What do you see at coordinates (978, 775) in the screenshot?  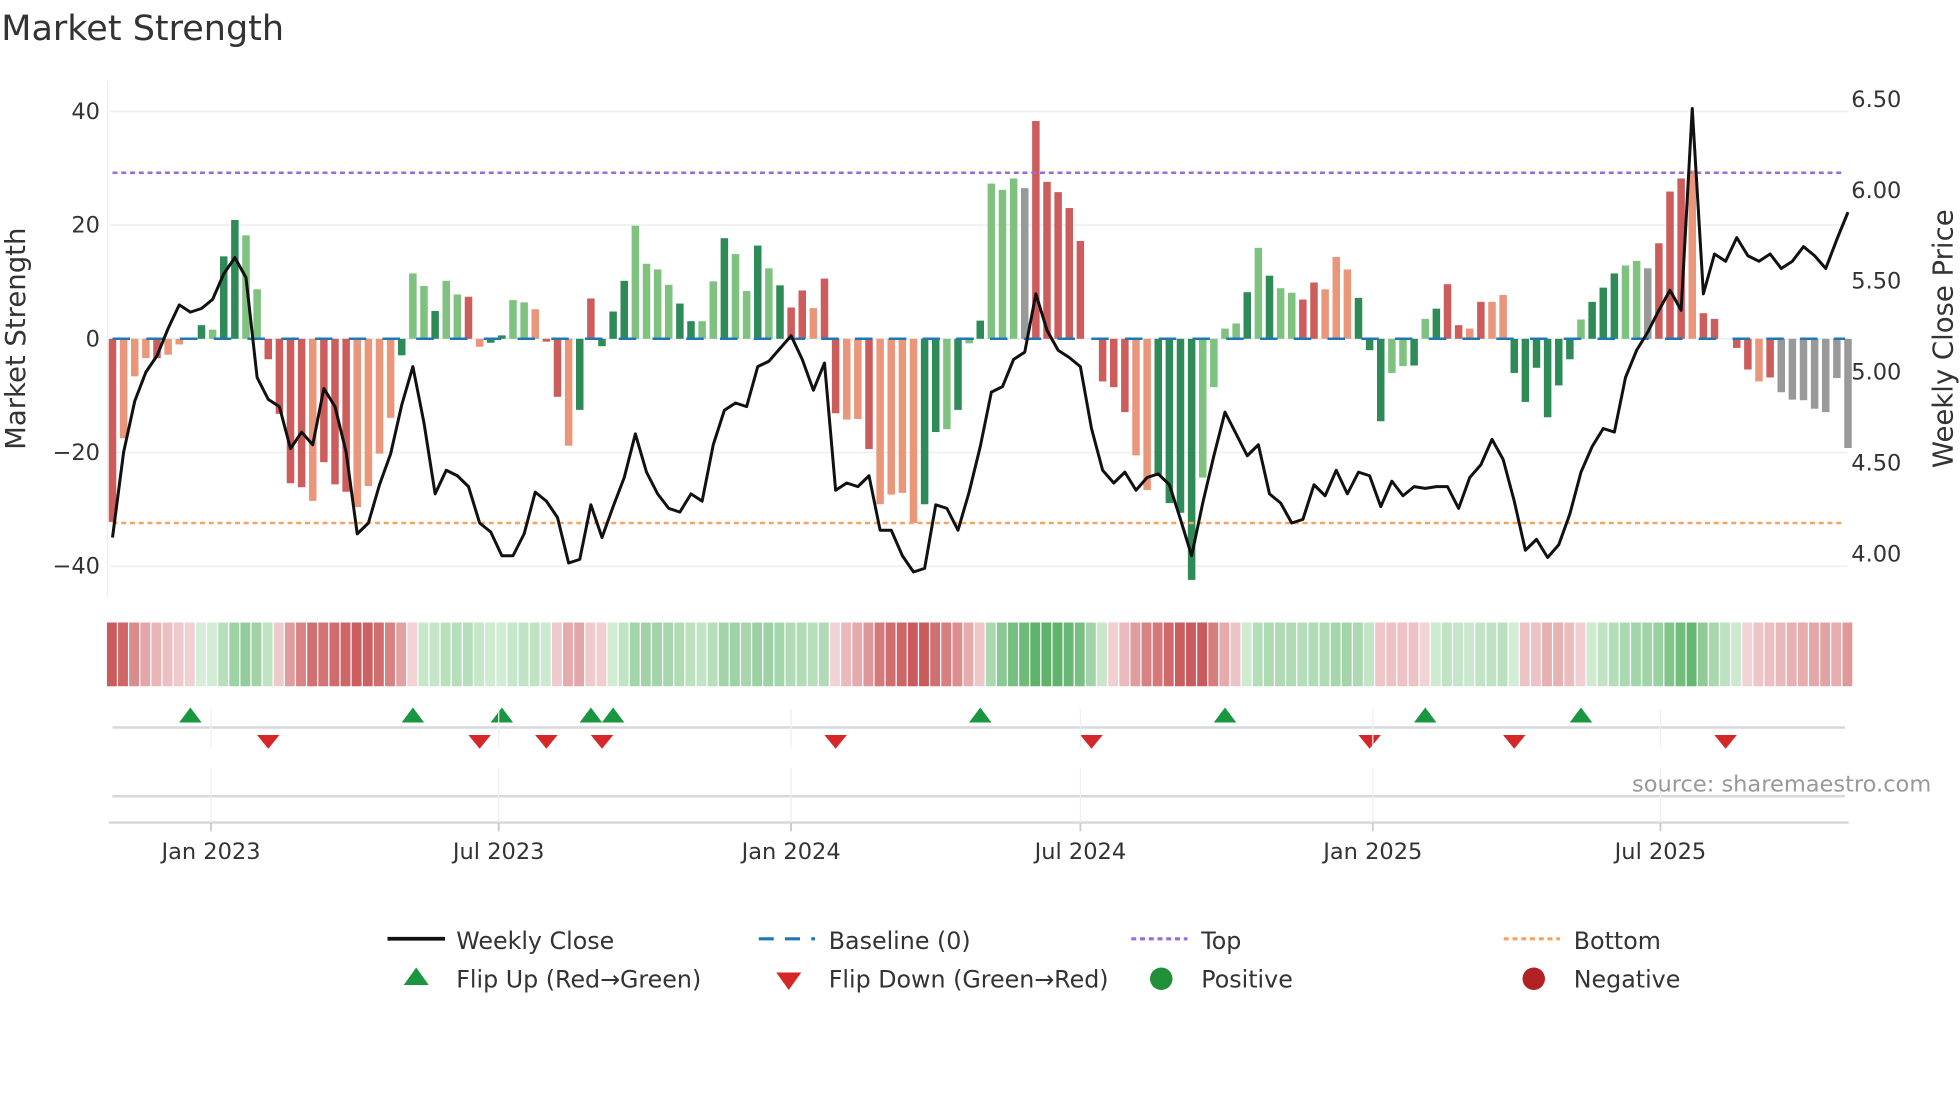 I see `flip-marker-panel` at bounding box center [978, 775].